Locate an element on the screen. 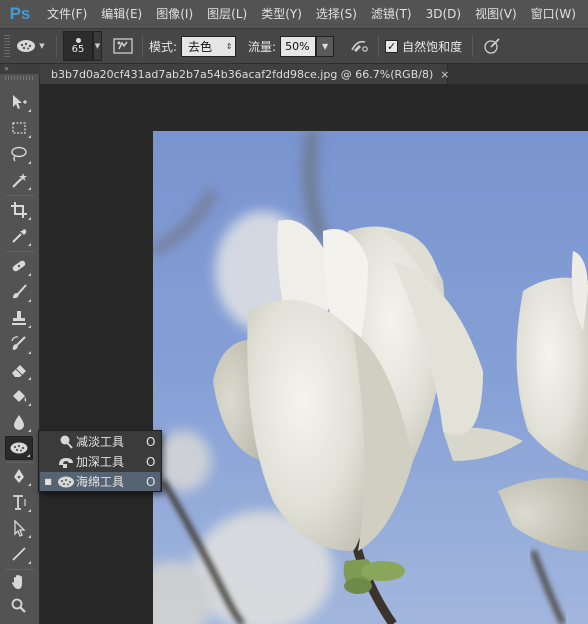 The image size is (588, 624). tool-preset-picker: ▼ is located at coordinates (30, 46).